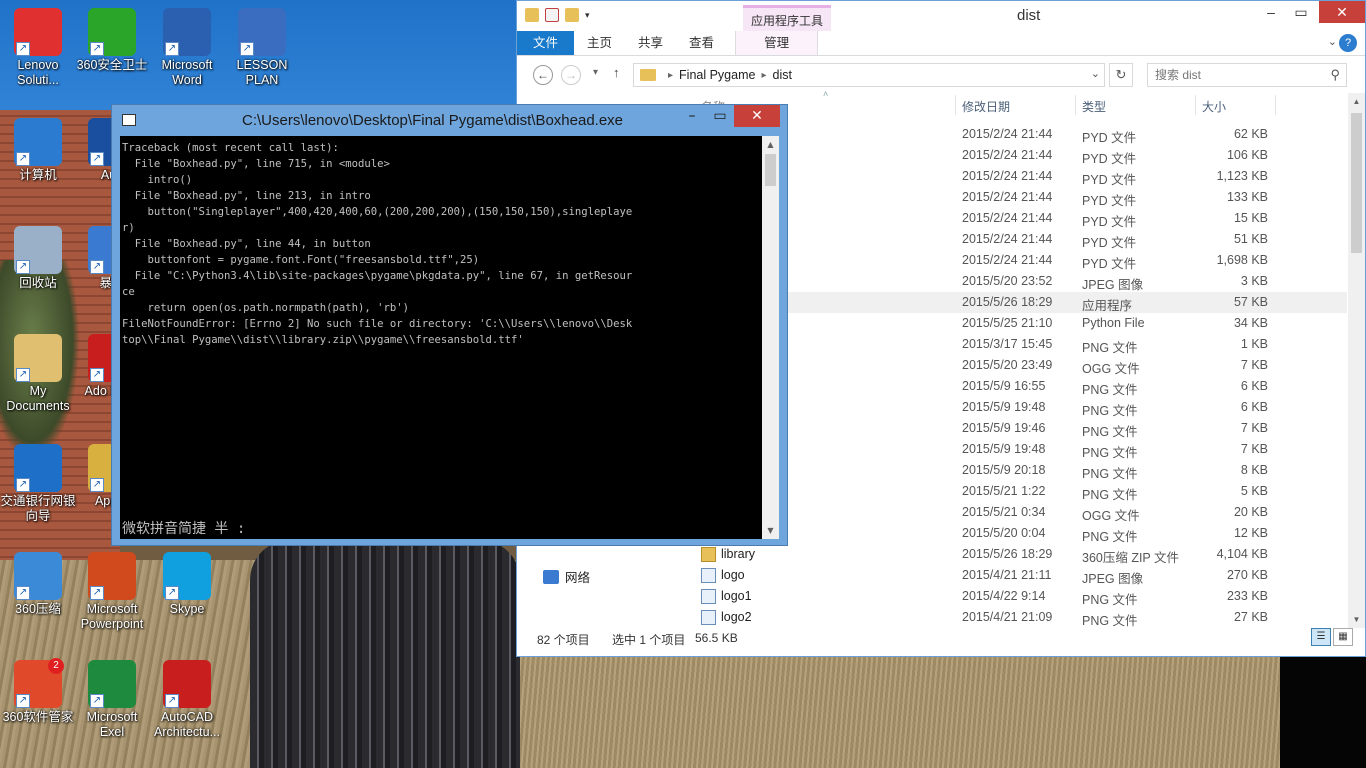 Image resolution: width=1366 pixels, height=768 pixels. I want to click on file-row: 2015/5/9 16:55 PNG 文件 6 KB, so click(1022, 386).